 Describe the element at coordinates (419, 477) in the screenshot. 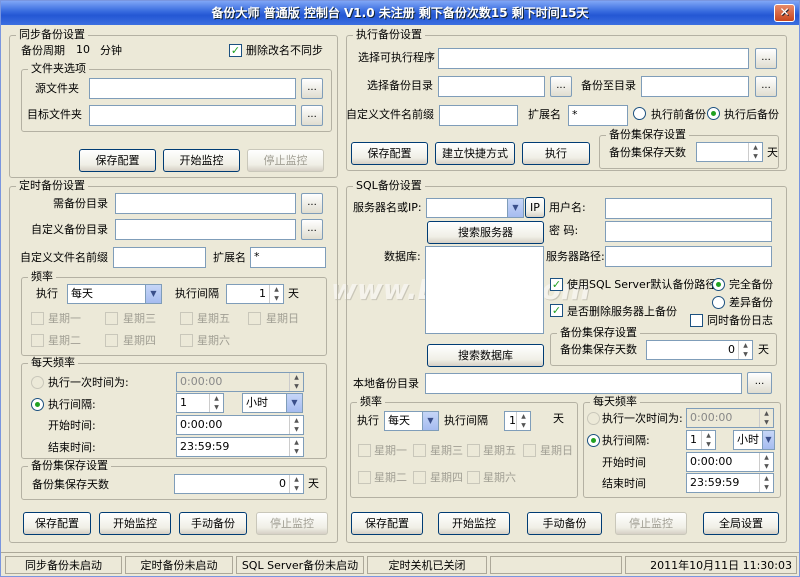

I see `sql-day-4-checkbox` at that location.